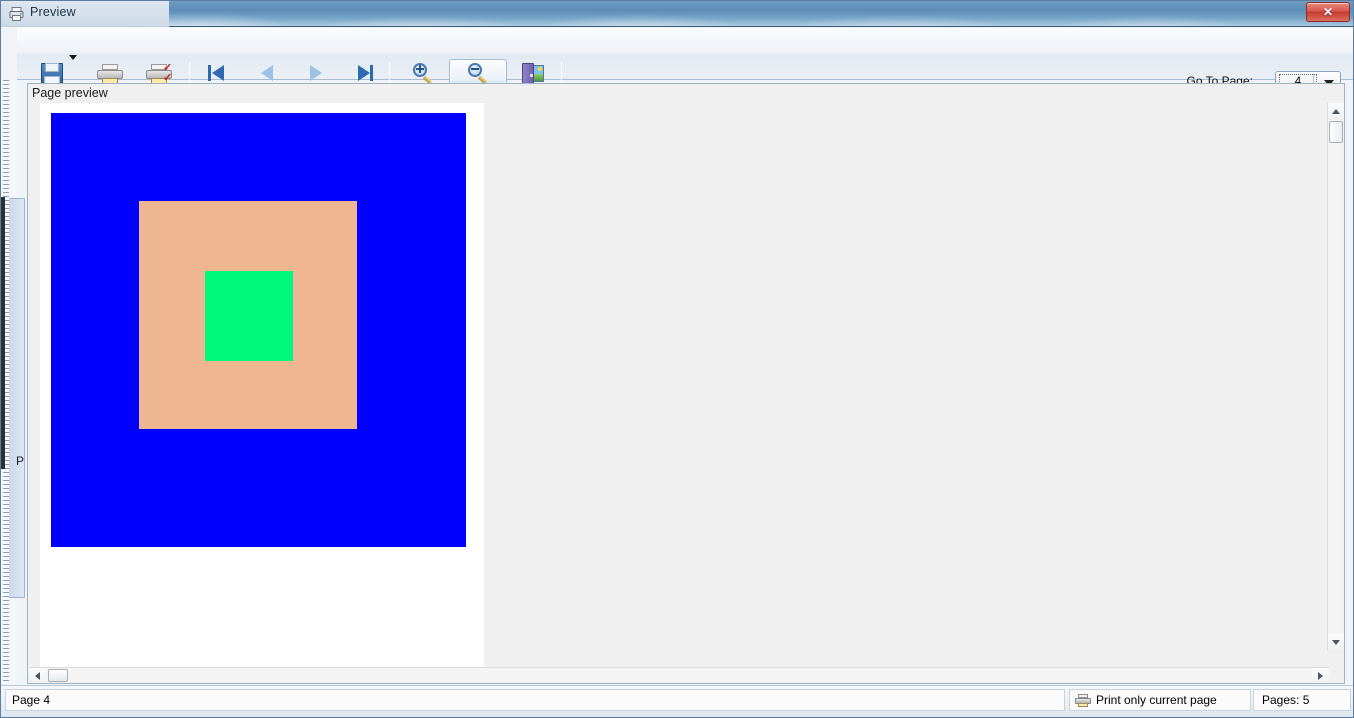 This screenshot has width=1354, height=718. Describe the element at coordinates (1083, 700) in the screenshot. I see `printer-icon` at that location.